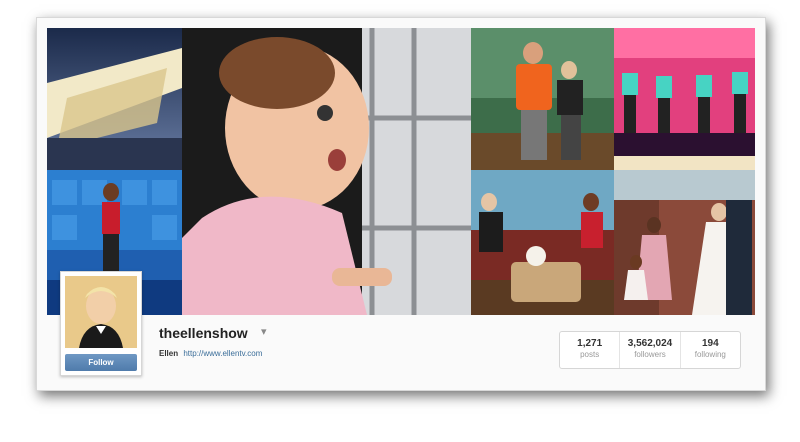  Describe the element at coordinates (684, 99) in the screenshot. I see `photo-tile-stage-dancers` at that location.